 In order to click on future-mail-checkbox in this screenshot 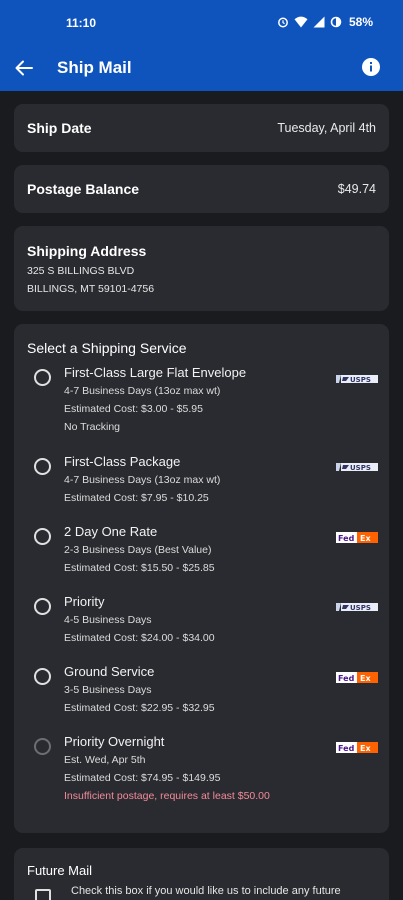, I will do `click(43, 894)`.